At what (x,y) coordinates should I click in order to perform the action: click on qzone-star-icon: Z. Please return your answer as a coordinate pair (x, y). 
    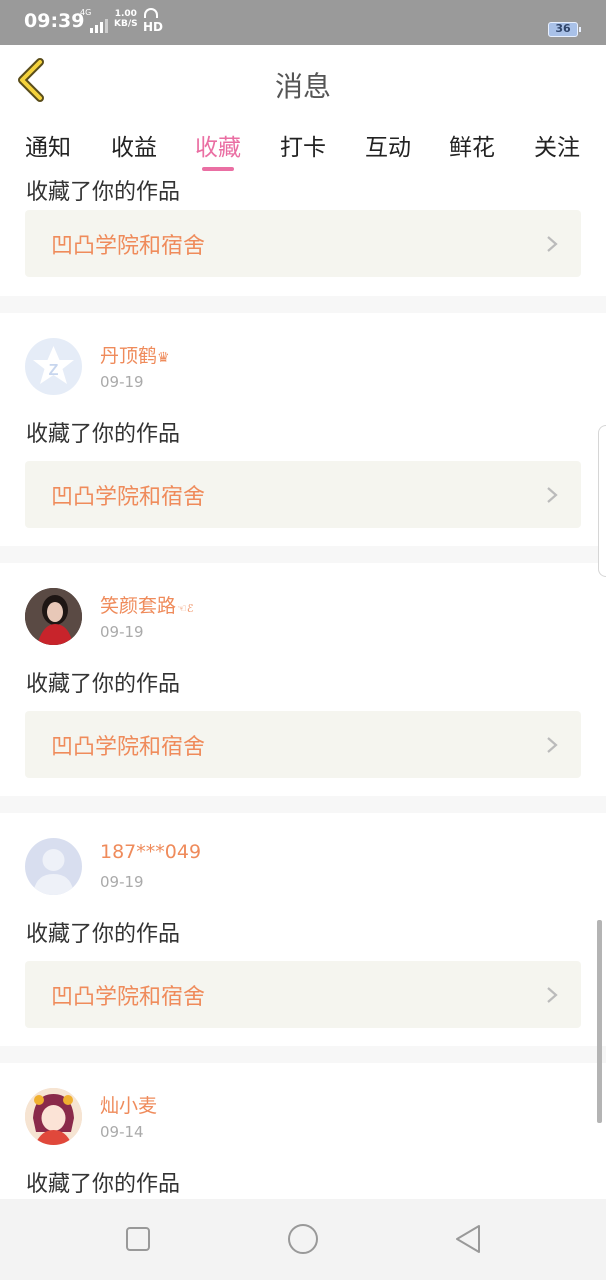
    Looking at the image, I should click on (53, 365).